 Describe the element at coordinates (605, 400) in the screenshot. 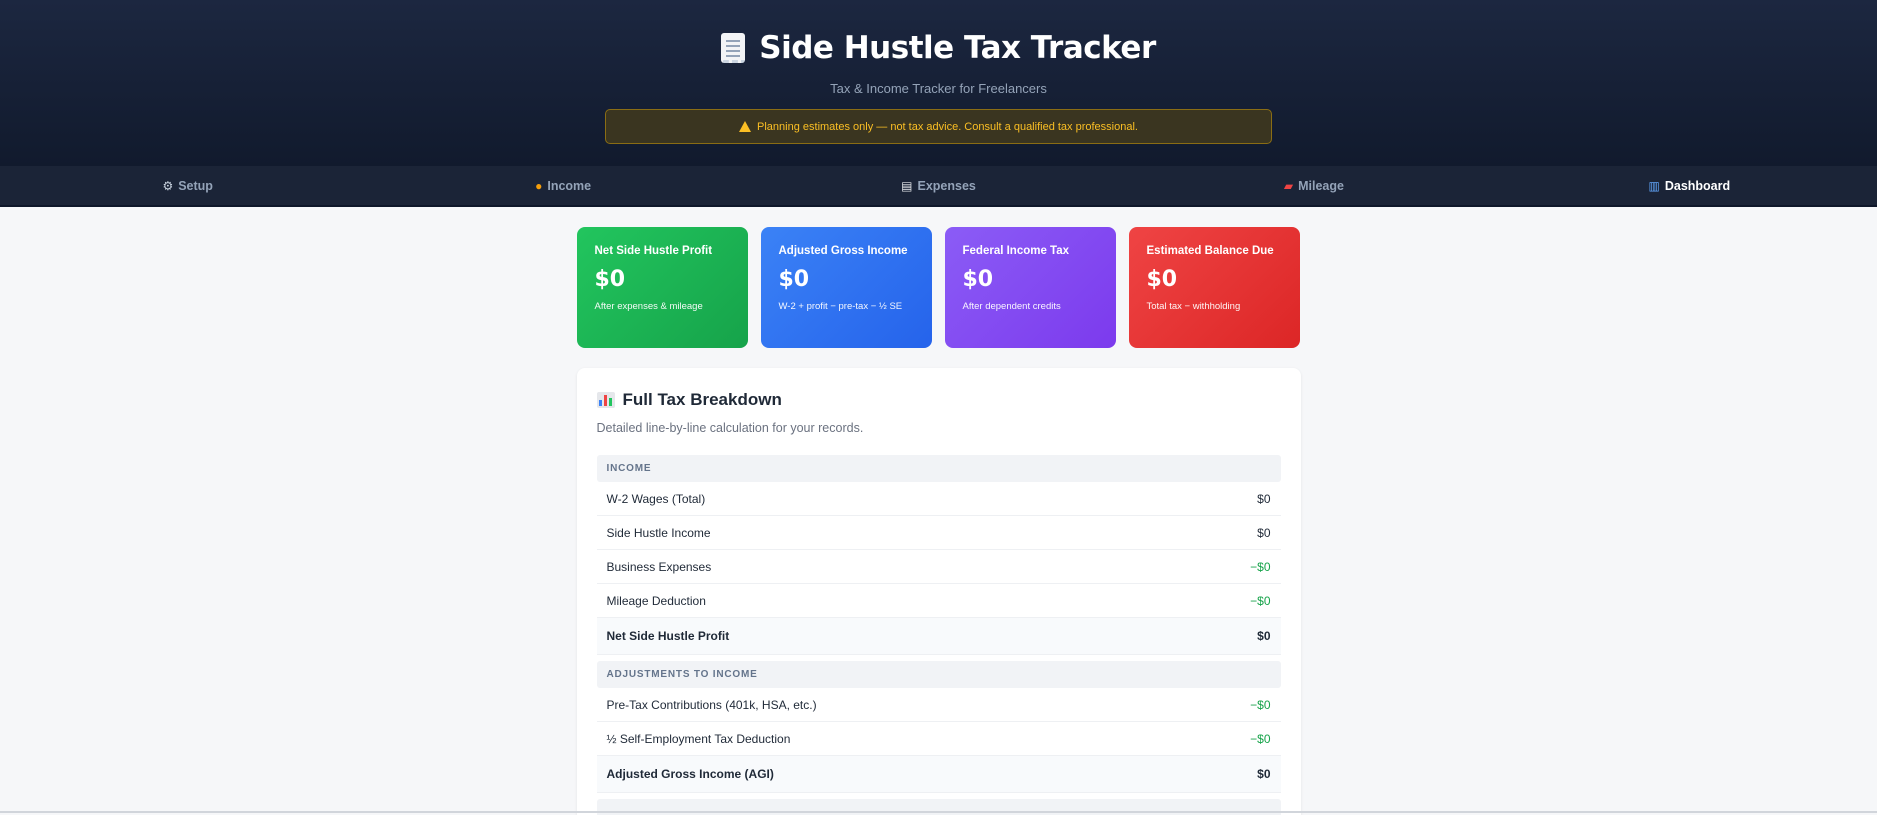

I see `bar-chart-icon` at that location.